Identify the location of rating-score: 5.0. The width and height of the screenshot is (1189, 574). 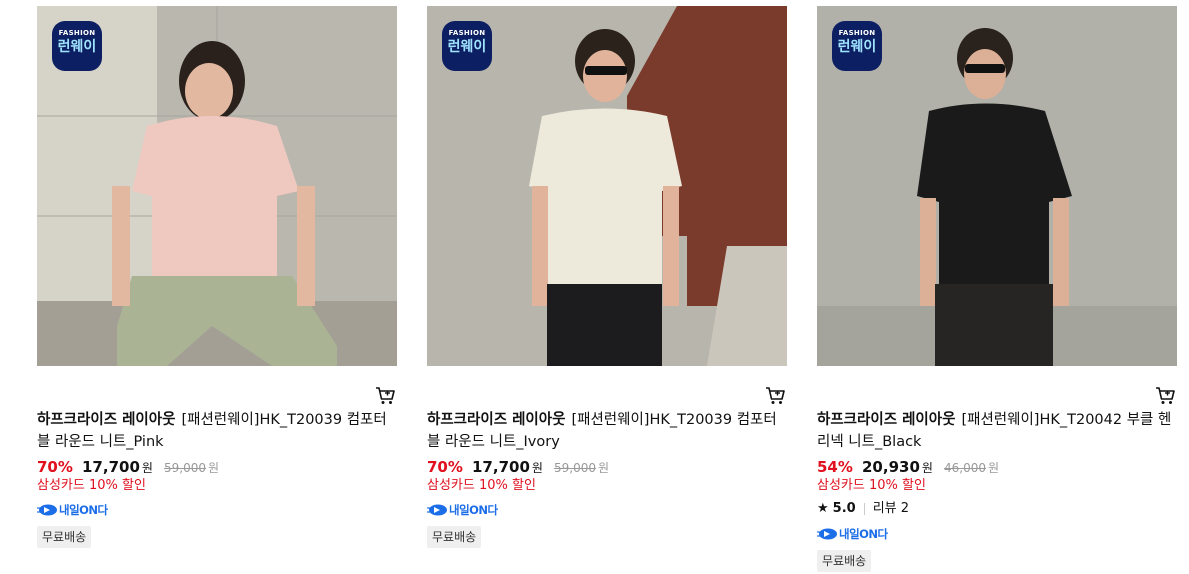
(844, 508).